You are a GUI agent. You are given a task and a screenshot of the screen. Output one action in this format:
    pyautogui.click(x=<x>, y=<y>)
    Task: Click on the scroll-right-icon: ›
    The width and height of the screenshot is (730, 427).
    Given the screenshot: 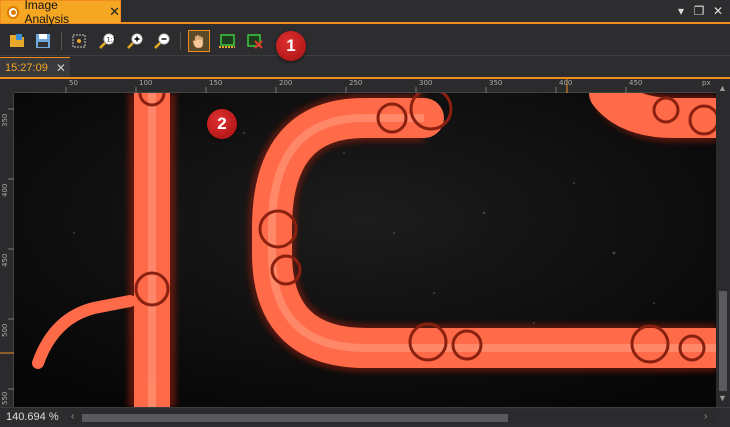 What is the action you would take?
    pyautogui.click(x=705, y=416)
    